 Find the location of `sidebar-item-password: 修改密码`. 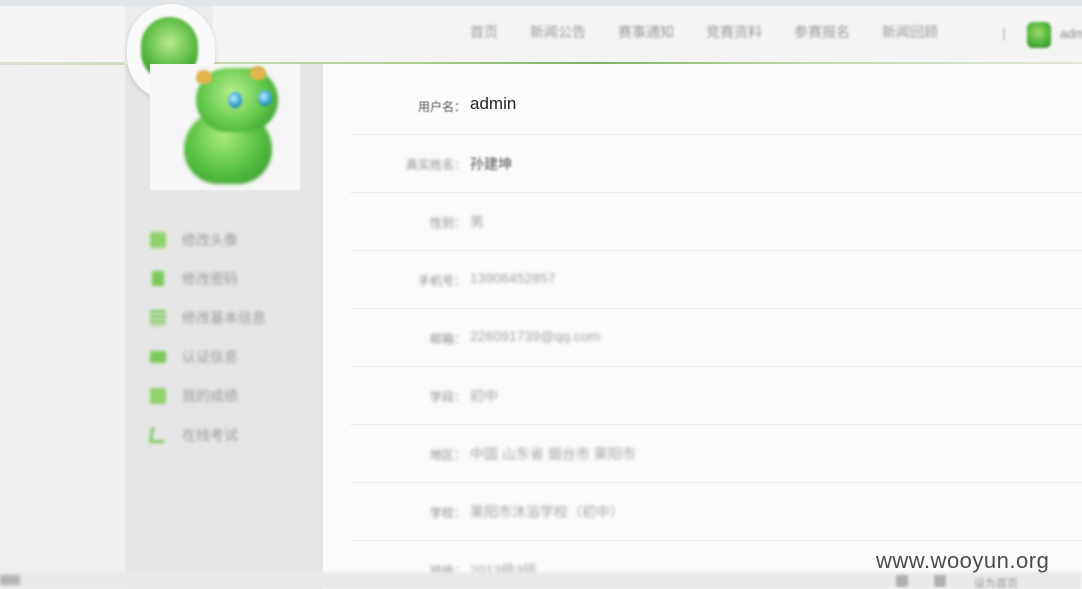

sidebar-item-password: 修改密码 is located at coordinates (236, 278).